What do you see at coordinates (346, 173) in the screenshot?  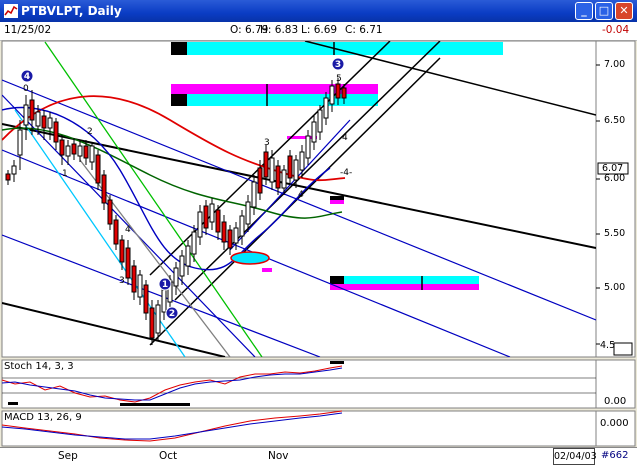 I see `wave-label-neg4: -4-` at bounding box center [346, 173].